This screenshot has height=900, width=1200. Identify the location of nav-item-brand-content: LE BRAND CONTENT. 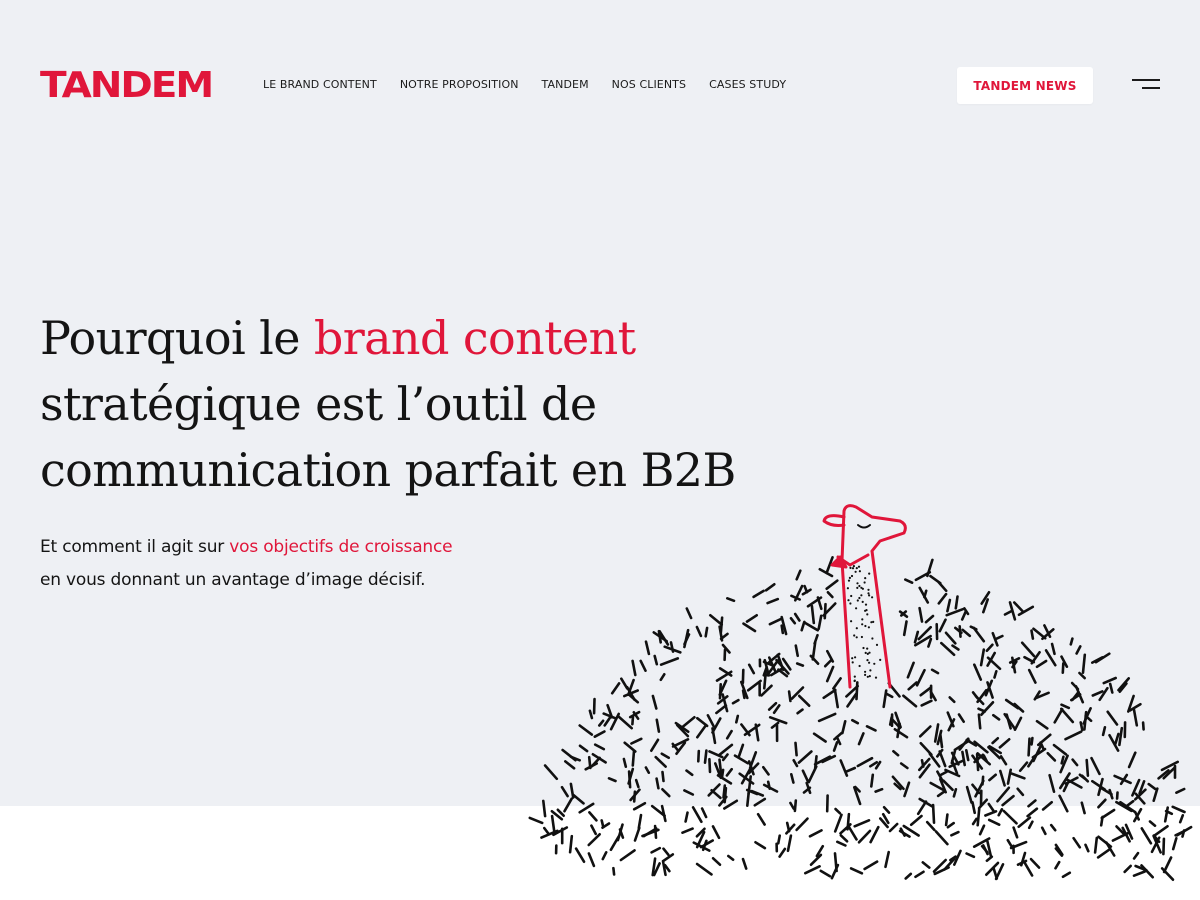
(320, 85).